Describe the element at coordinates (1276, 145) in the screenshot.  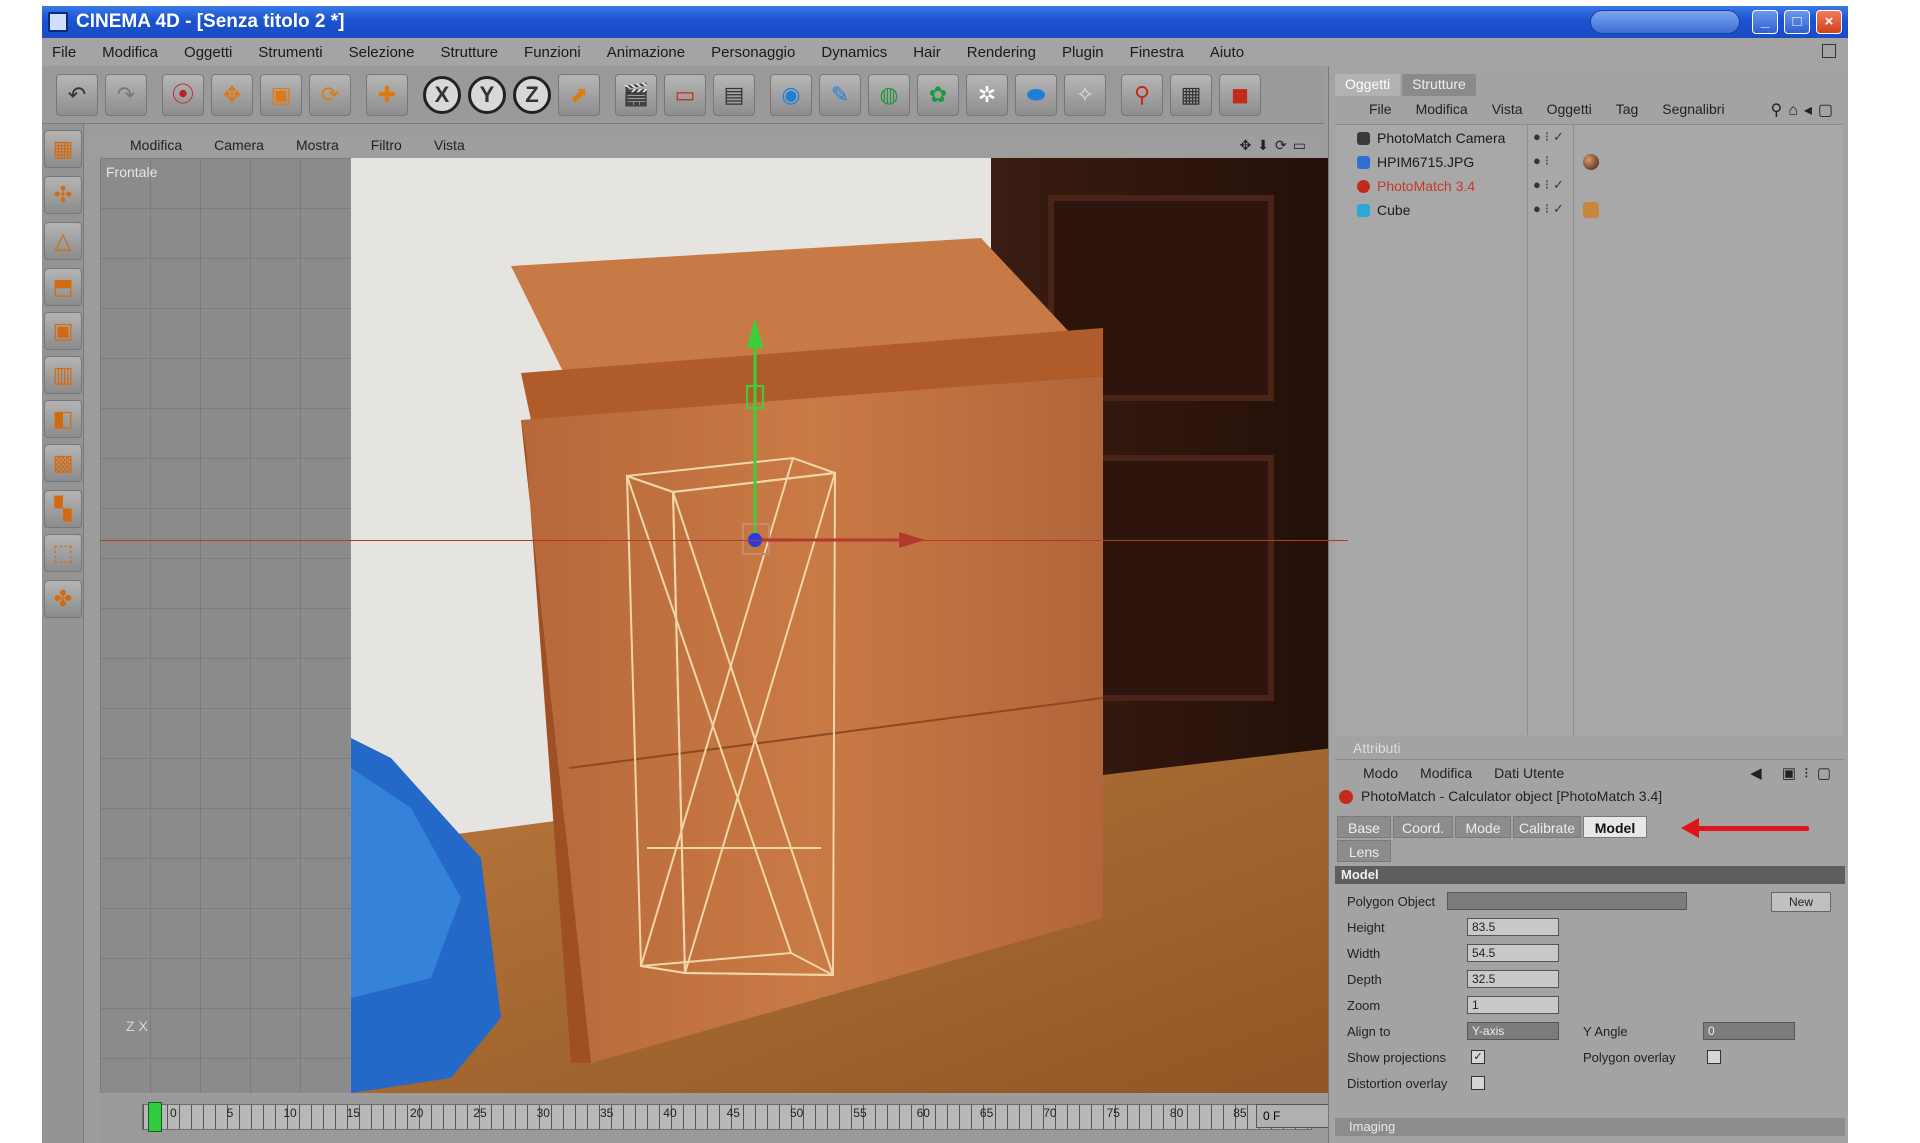
I see `viewport-navigation-icons: ✥⬇⟳▭` at that location.